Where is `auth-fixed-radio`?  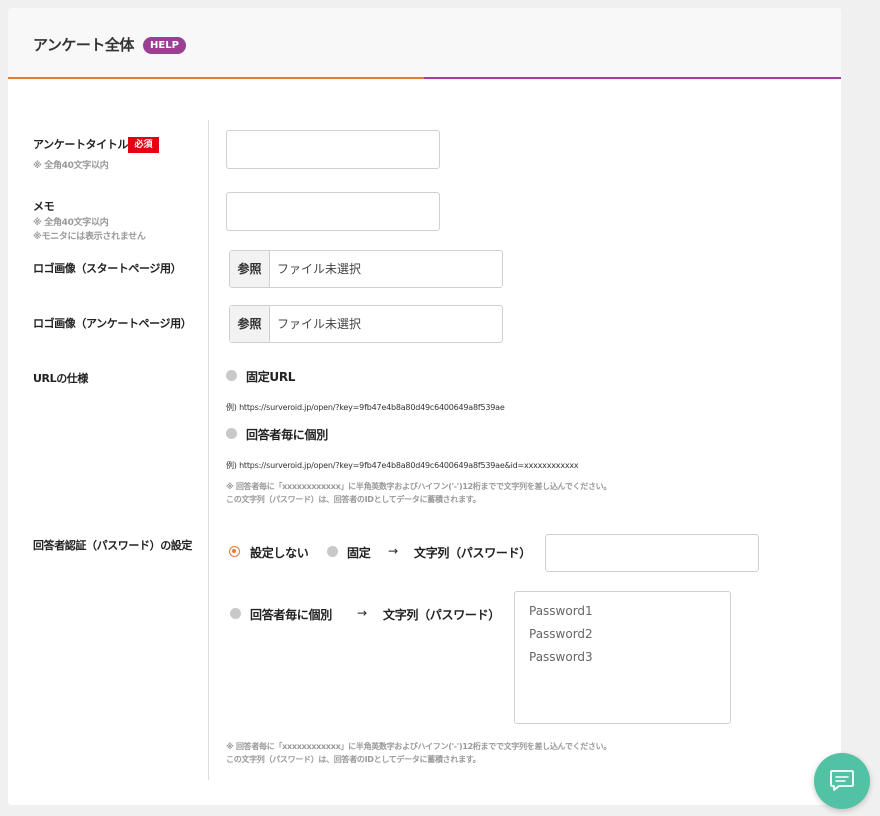
auth-fixed-radio is located at coordinates (332, 551).